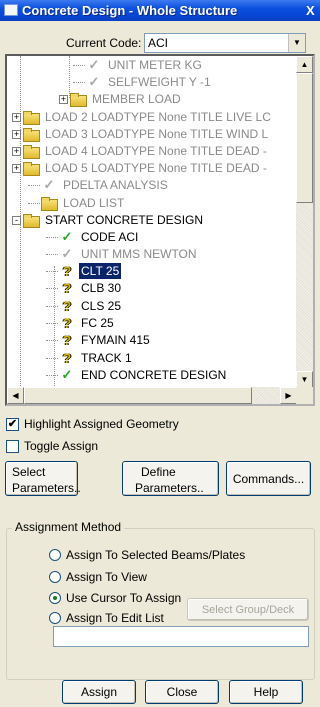 This screenshot has height=707, width=320. I want to click on define-parameters-line1: Define, so click(158, 471).